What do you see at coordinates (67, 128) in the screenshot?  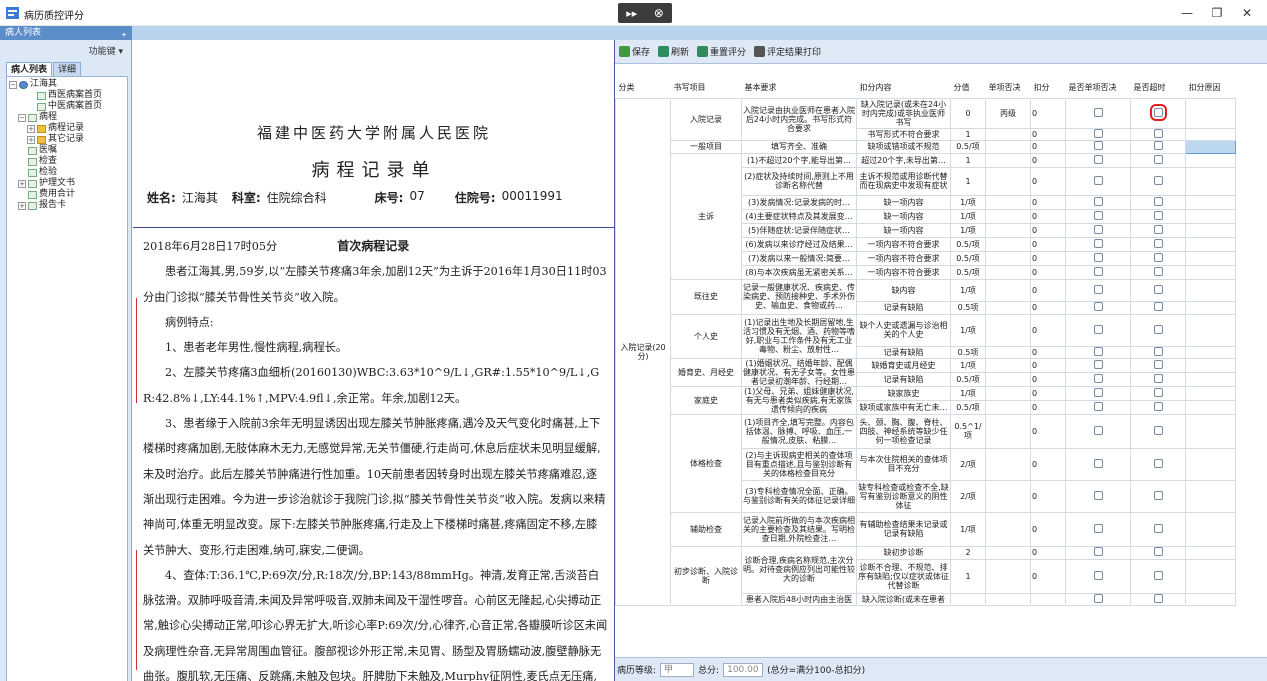 I see `tree-node: + 病程记录` at bounding box center [67, 128].